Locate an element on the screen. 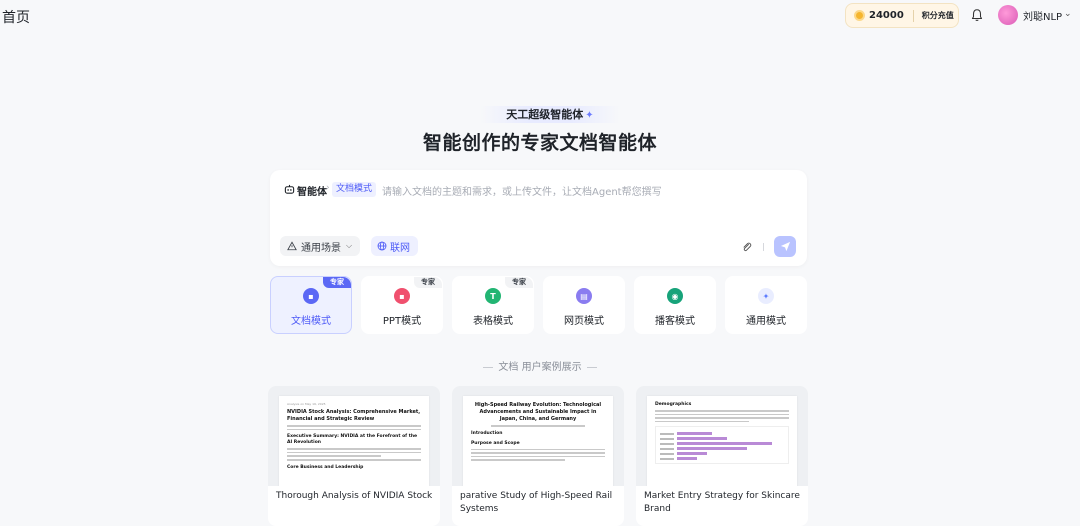 This screenshot has width=1080, height=526. username: 刘聪NLP is located at coordinates (1042, 15).